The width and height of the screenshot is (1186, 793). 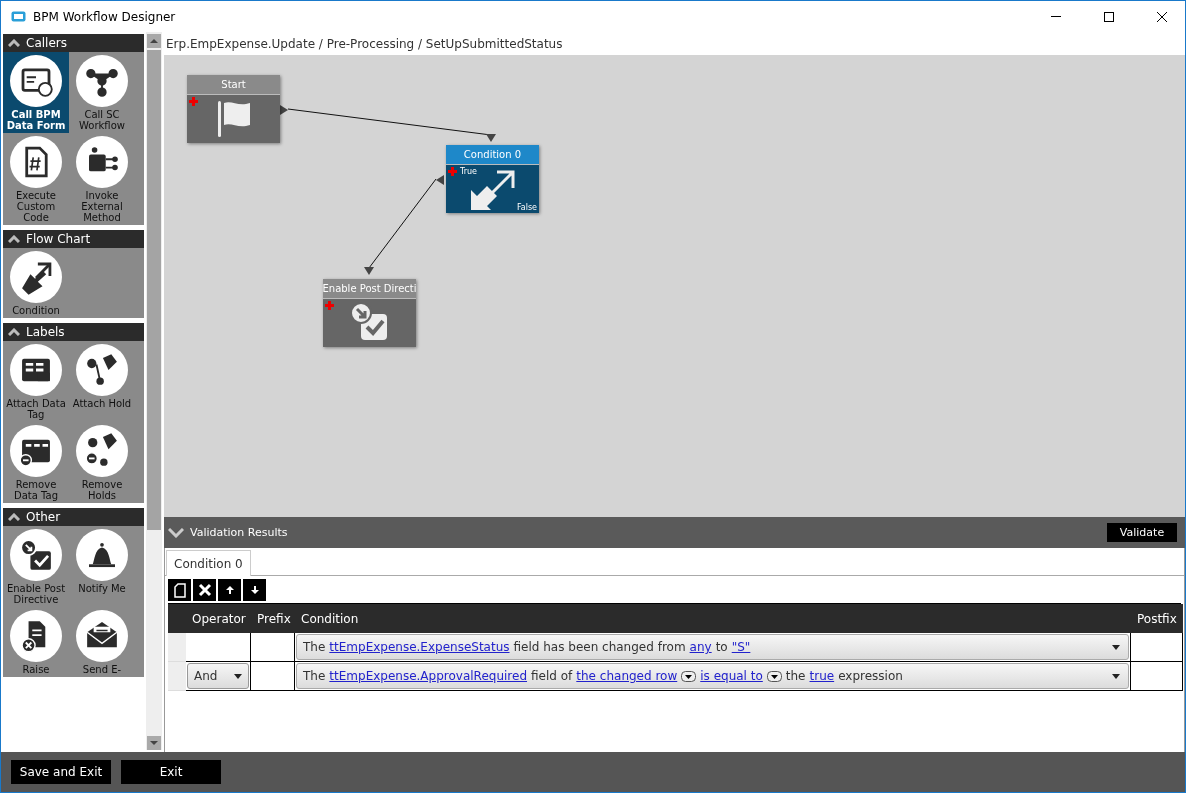 I want to click on arrow-down-icon, so click(x=254, y=590).